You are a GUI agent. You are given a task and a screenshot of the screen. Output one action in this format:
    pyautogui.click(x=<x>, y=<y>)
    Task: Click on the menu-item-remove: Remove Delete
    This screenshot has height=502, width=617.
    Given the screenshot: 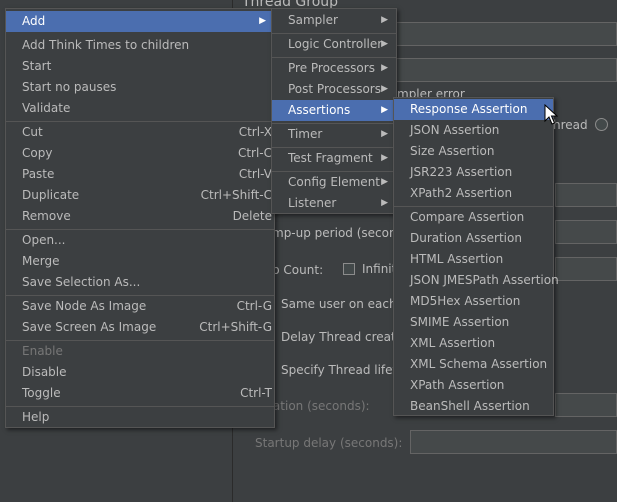 What is the action you would take?
    pyautogui.click(x=140, y=216)
    